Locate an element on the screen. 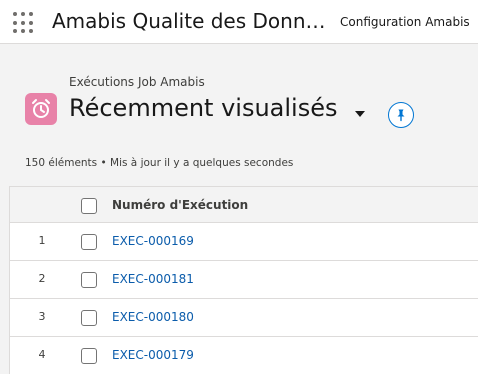 The image size is (478, 374). table-header-row: Numéro d'Exécution is located at coordinates (244, 205).